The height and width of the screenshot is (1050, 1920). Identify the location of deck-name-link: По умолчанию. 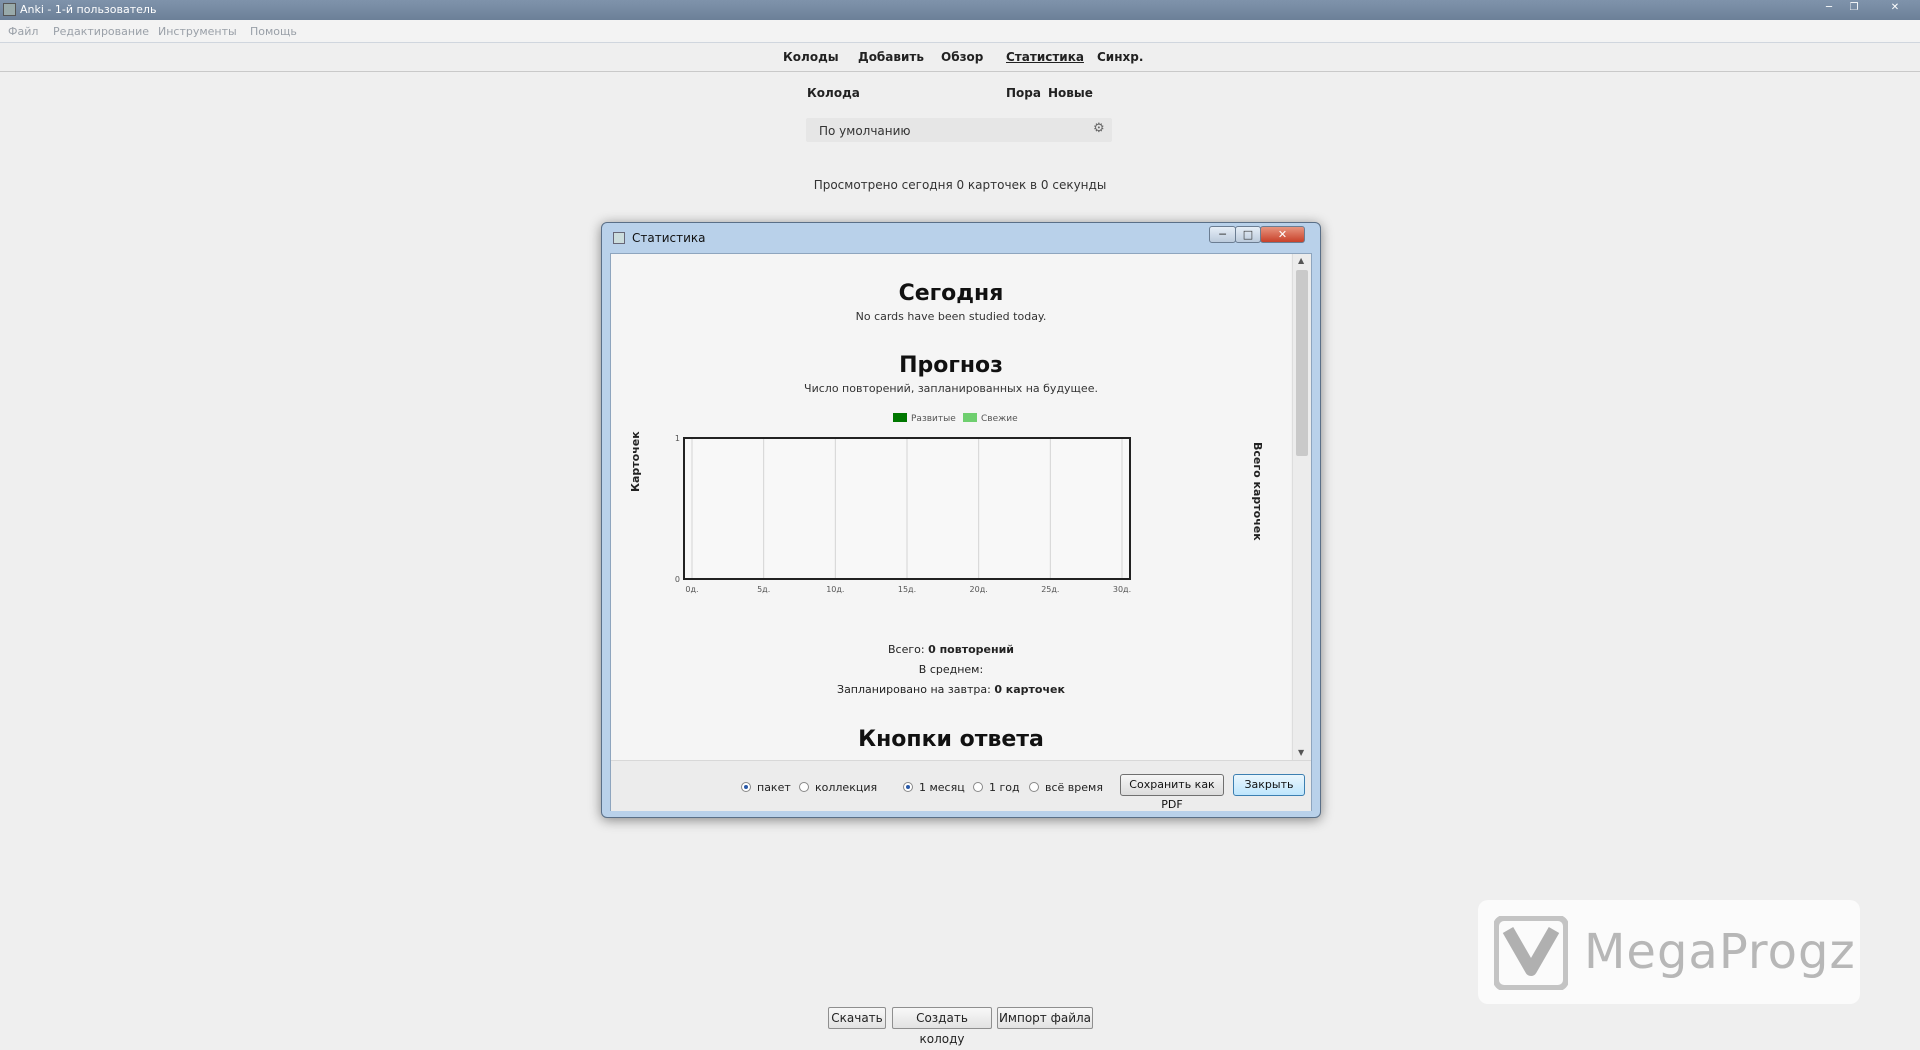
(865, 131).